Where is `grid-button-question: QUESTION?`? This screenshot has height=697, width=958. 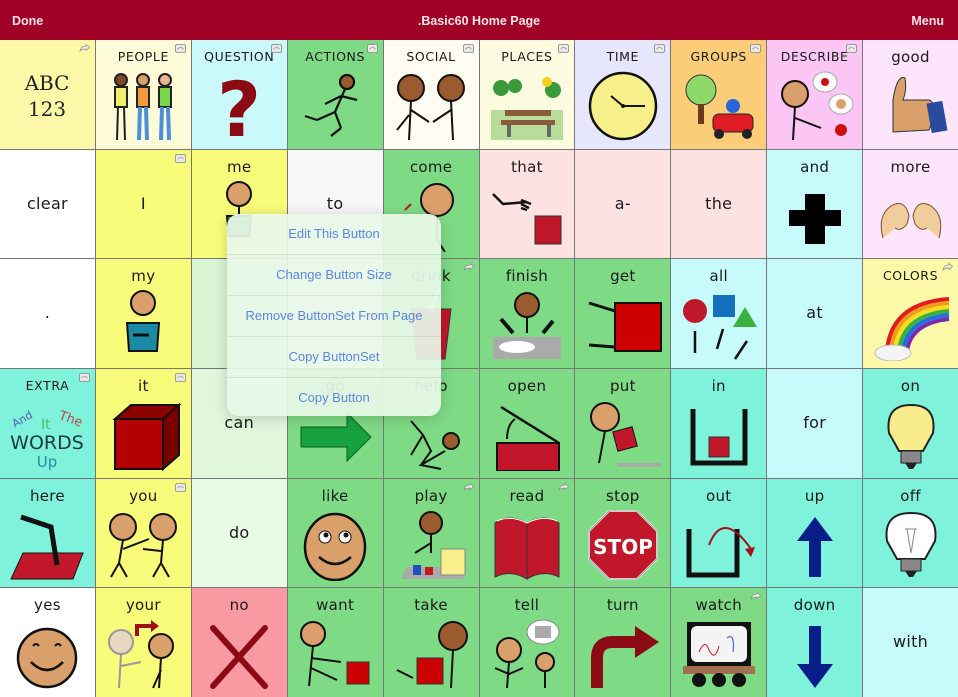 grid-button-question: QUESTION? is located at coordinates (239, 94).